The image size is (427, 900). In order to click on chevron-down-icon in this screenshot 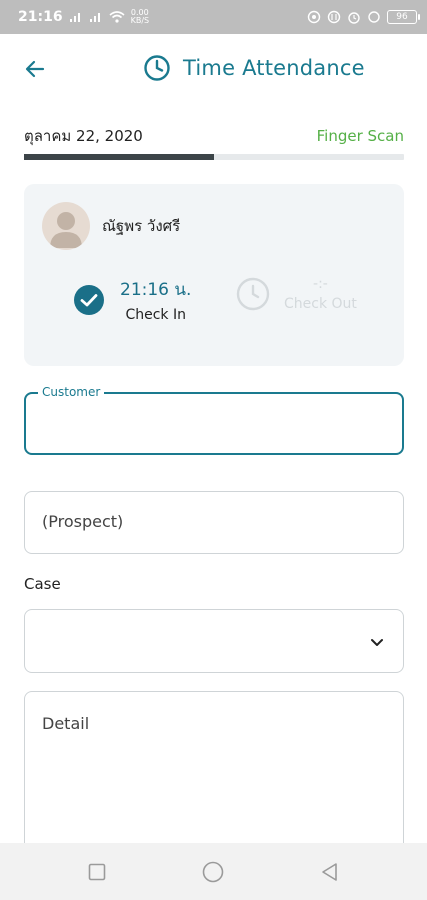, I will do `click(377, 642)`.